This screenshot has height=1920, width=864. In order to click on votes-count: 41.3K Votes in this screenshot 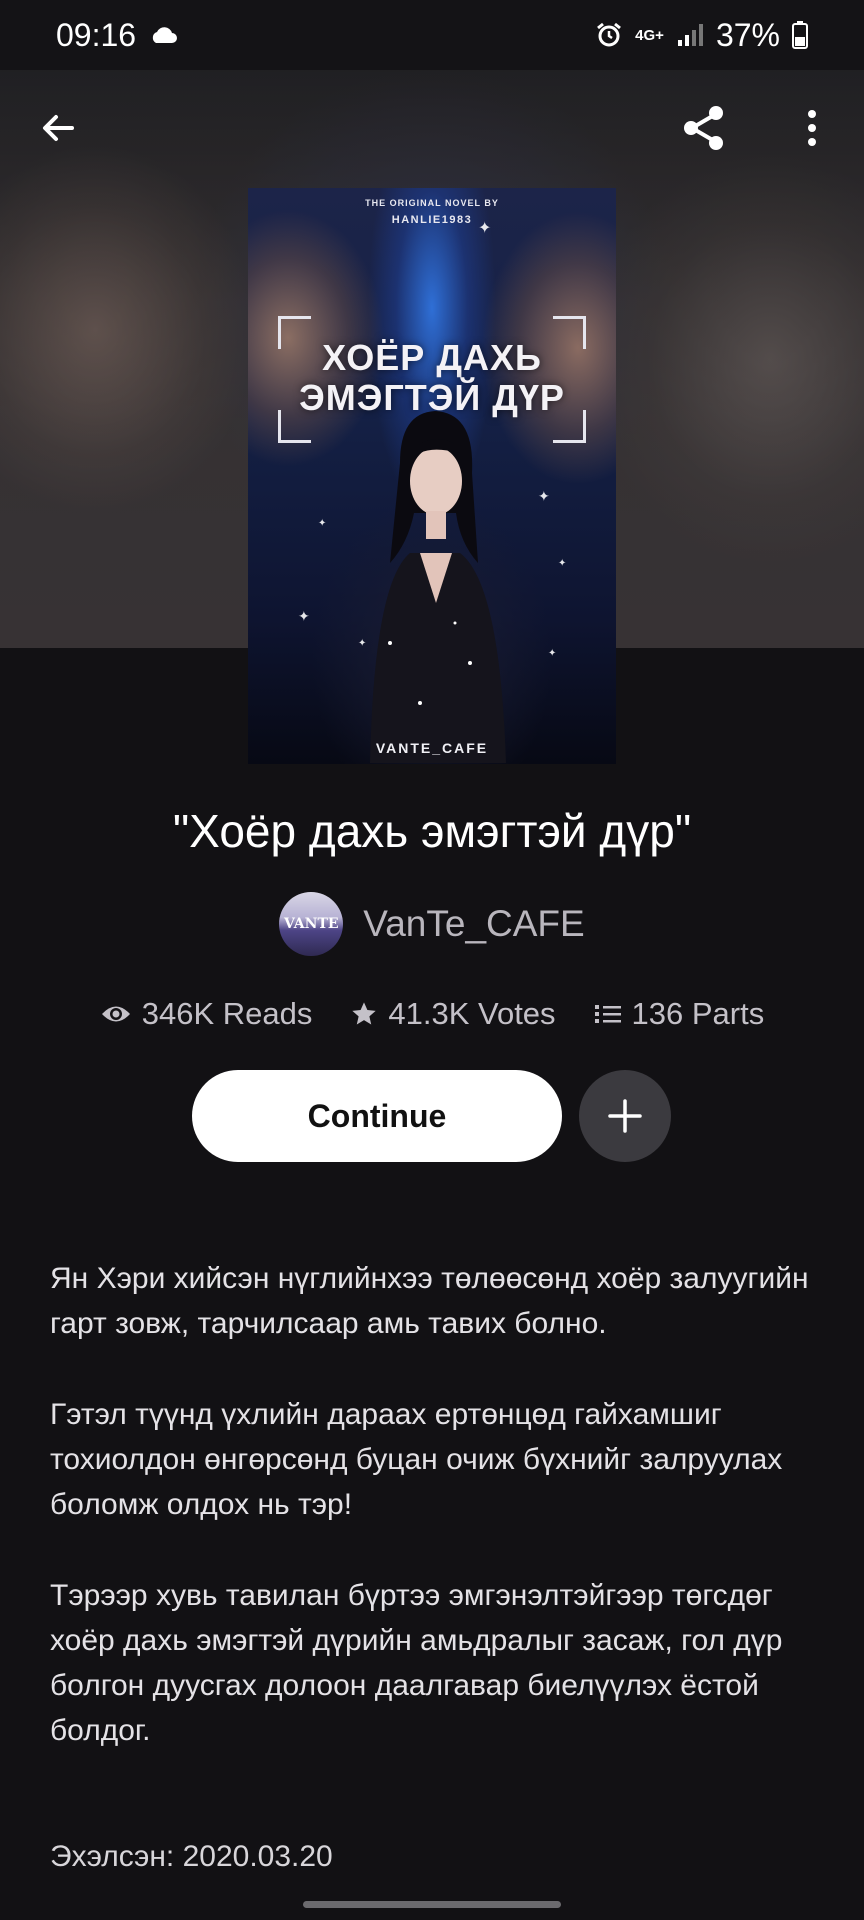, I will do `click(472, 1013)`.